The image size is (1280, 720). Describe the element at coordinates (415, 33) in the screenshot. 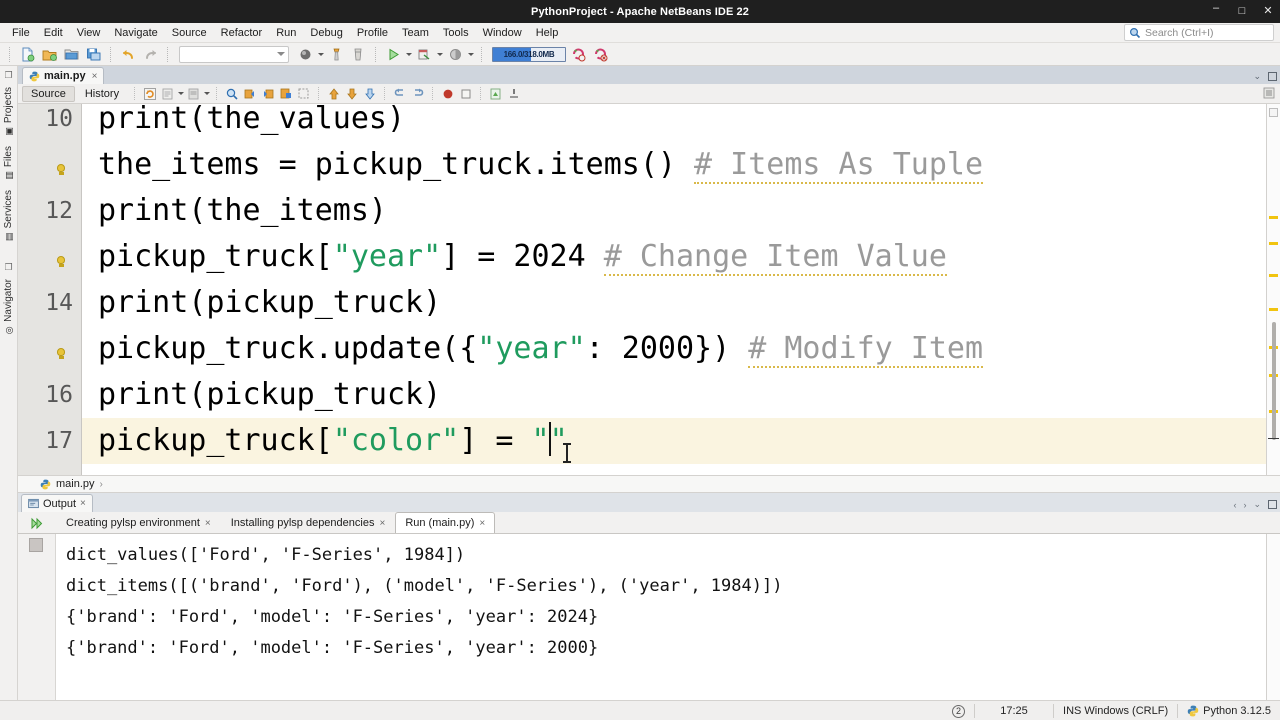

I see `menu-team: Team` at that location.